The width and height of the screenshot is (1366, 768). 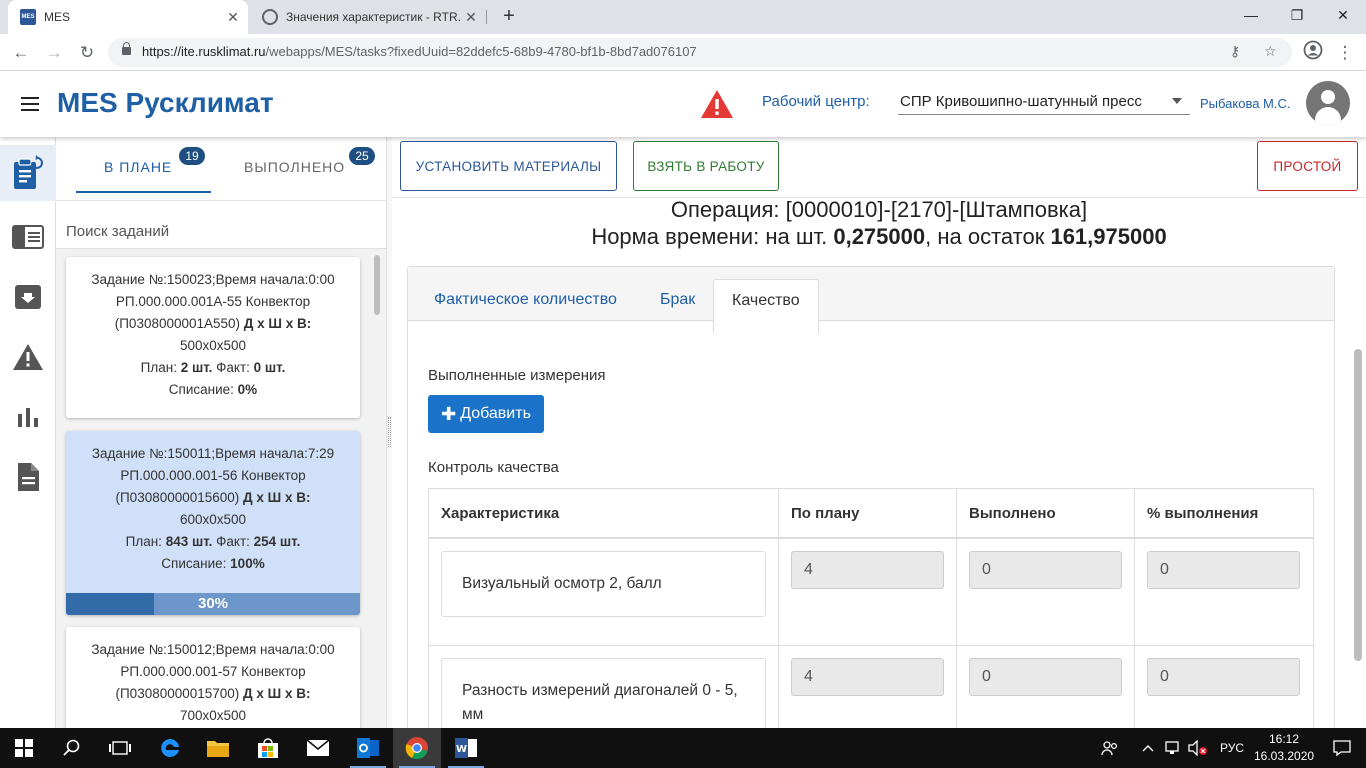 What do you see at coordinates (766, 306) in the screenshot?
I see `tab-quality: Качество` at bounding box center [766, 306].